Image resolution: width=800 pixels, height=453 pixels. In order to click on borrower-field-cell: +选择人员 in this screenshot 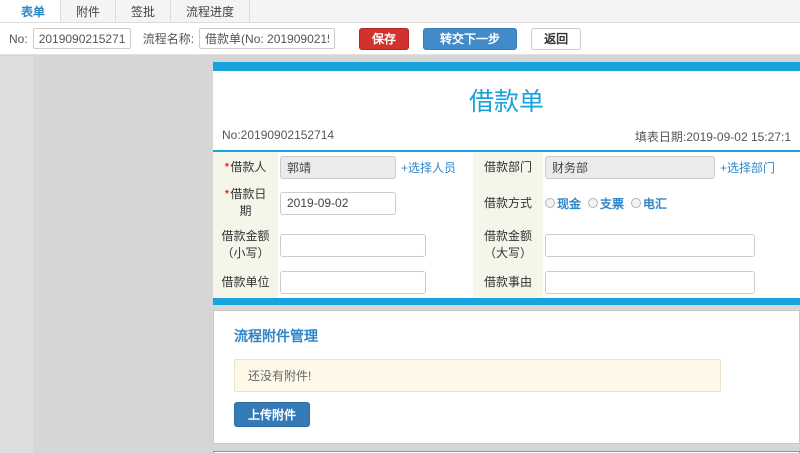, I will do `click(375, 167)`.